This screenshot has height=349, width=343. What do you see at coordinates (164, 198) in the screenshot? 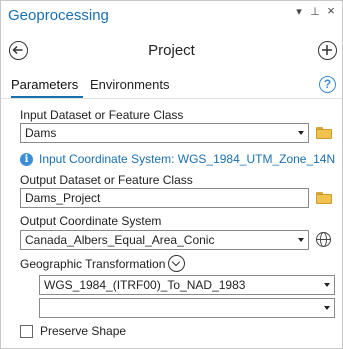
I see `output-dataset-field: Dams_Project` at bounding box center [164, 198].